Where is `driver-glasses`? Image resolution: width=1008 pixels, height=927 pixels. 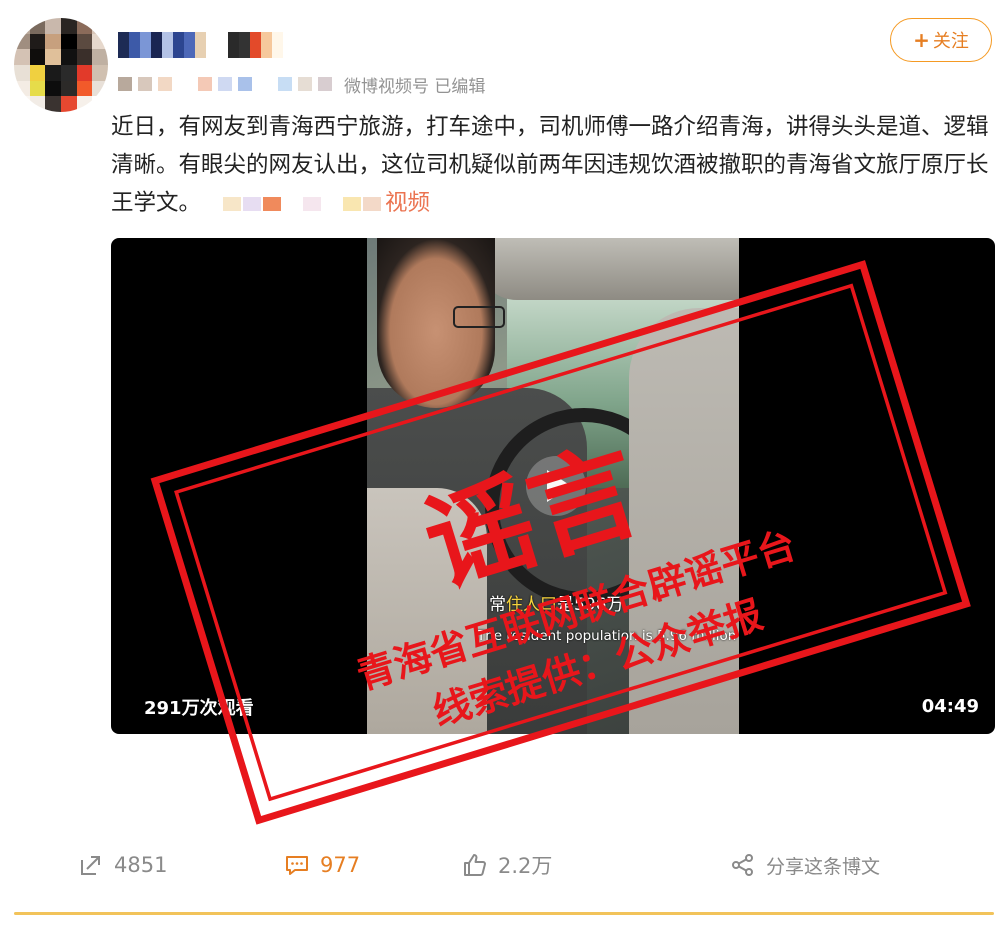
driver-glasses is located at coordinates (479, 317).